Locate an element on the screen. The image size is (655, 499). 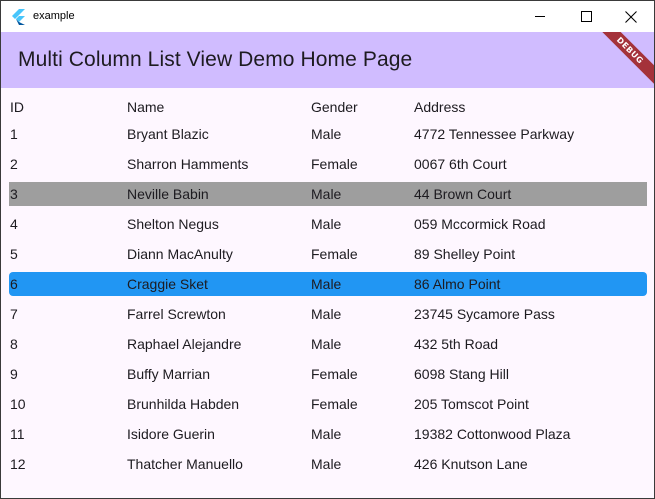
cell-address: 23745 Sycamore Pass is located at coordinates (484, 314).